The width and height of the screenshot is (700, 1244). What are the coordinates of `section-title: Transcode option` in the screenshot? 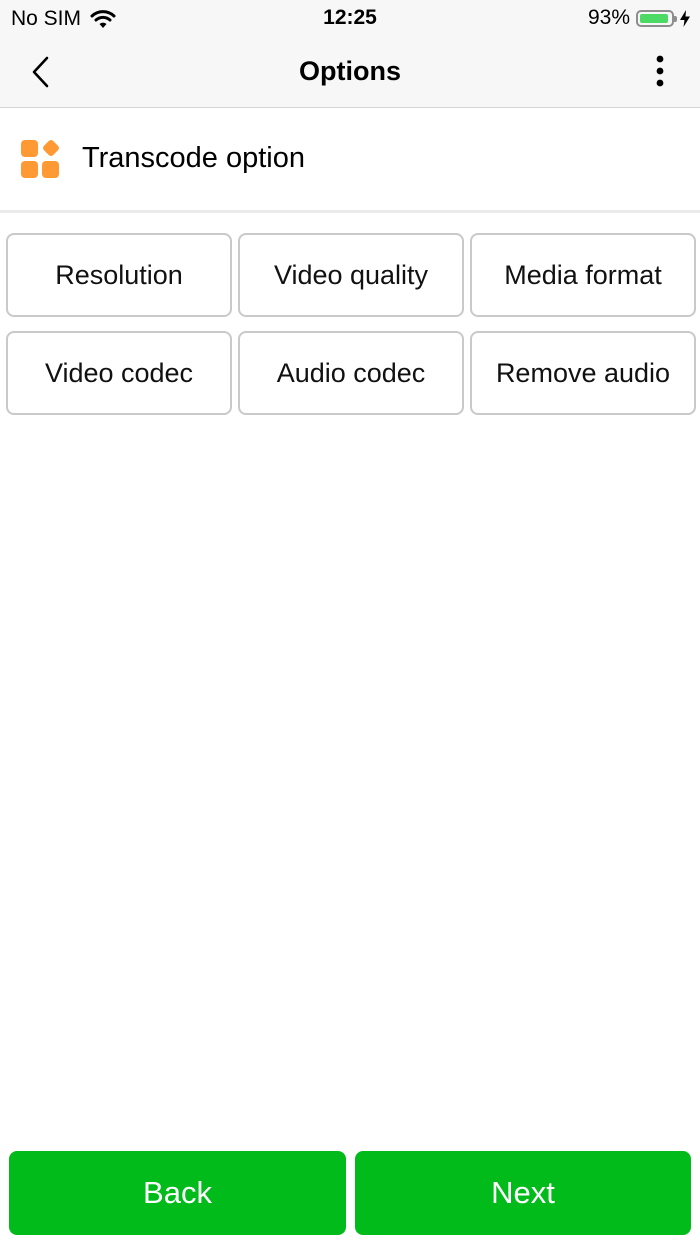 It's located at (194, 158).